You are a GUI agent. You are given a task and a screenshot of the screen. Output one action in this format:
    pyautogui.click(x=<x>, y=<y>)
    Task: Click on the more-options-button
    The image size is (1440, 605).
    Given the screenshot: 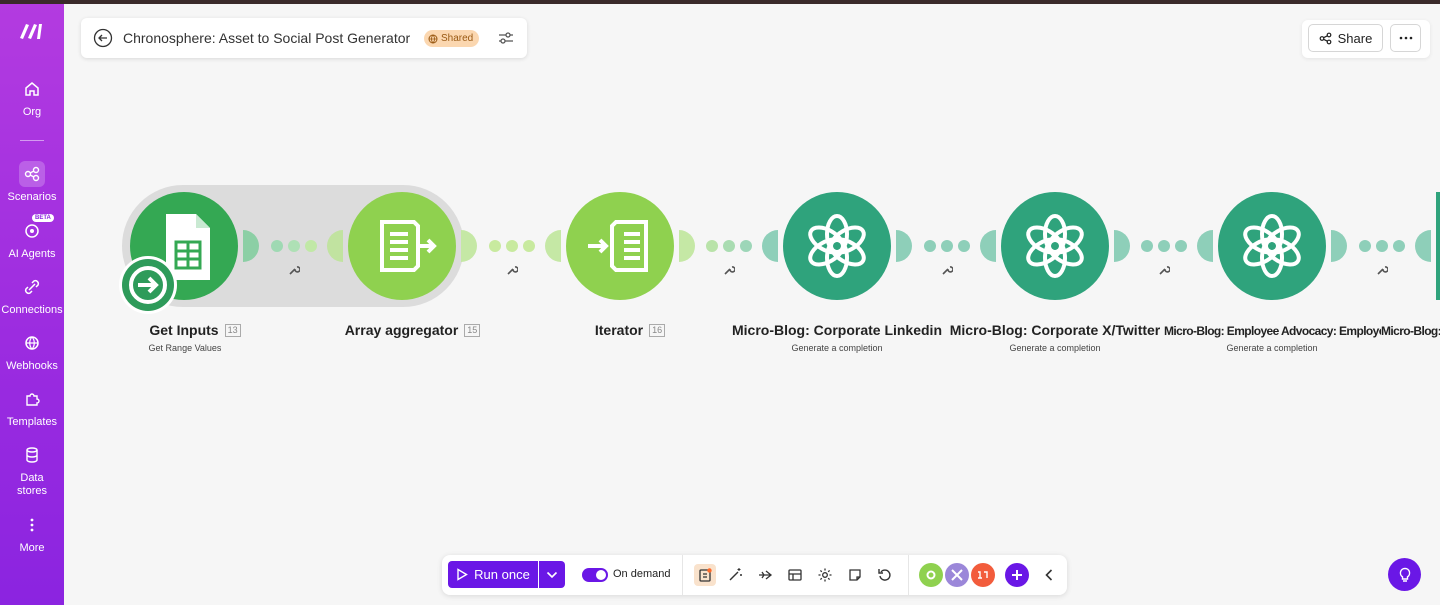 What is the action you would take?
    pyautogui.click(x=1405, y=38)
    